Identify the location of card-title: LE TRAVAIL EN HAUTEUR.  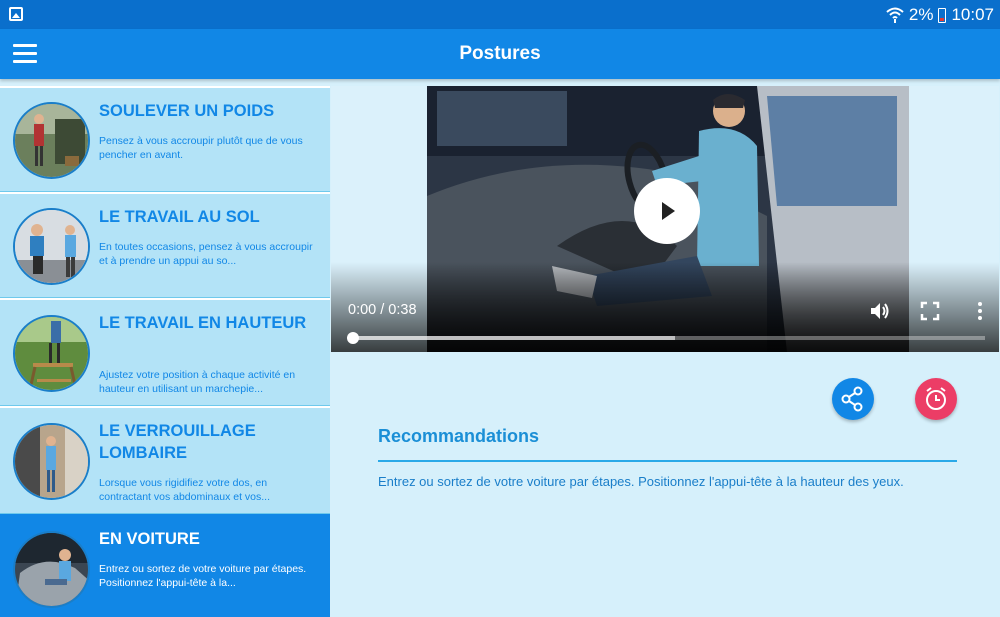
(203, 323).